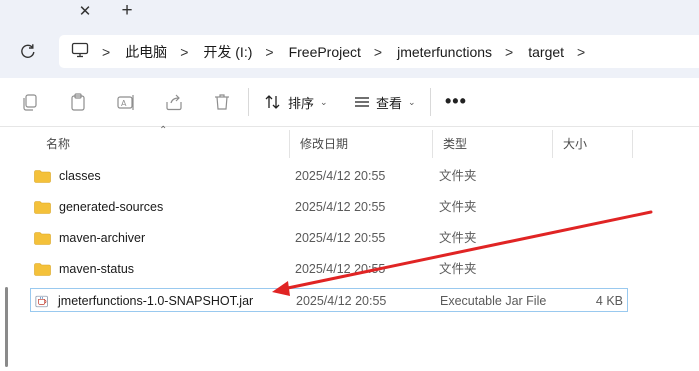 The image size is (699, 371). What do you see at coordinates (222, 102) in the screenshot?
I see `delete-icon` at bounding box center [222, 102].